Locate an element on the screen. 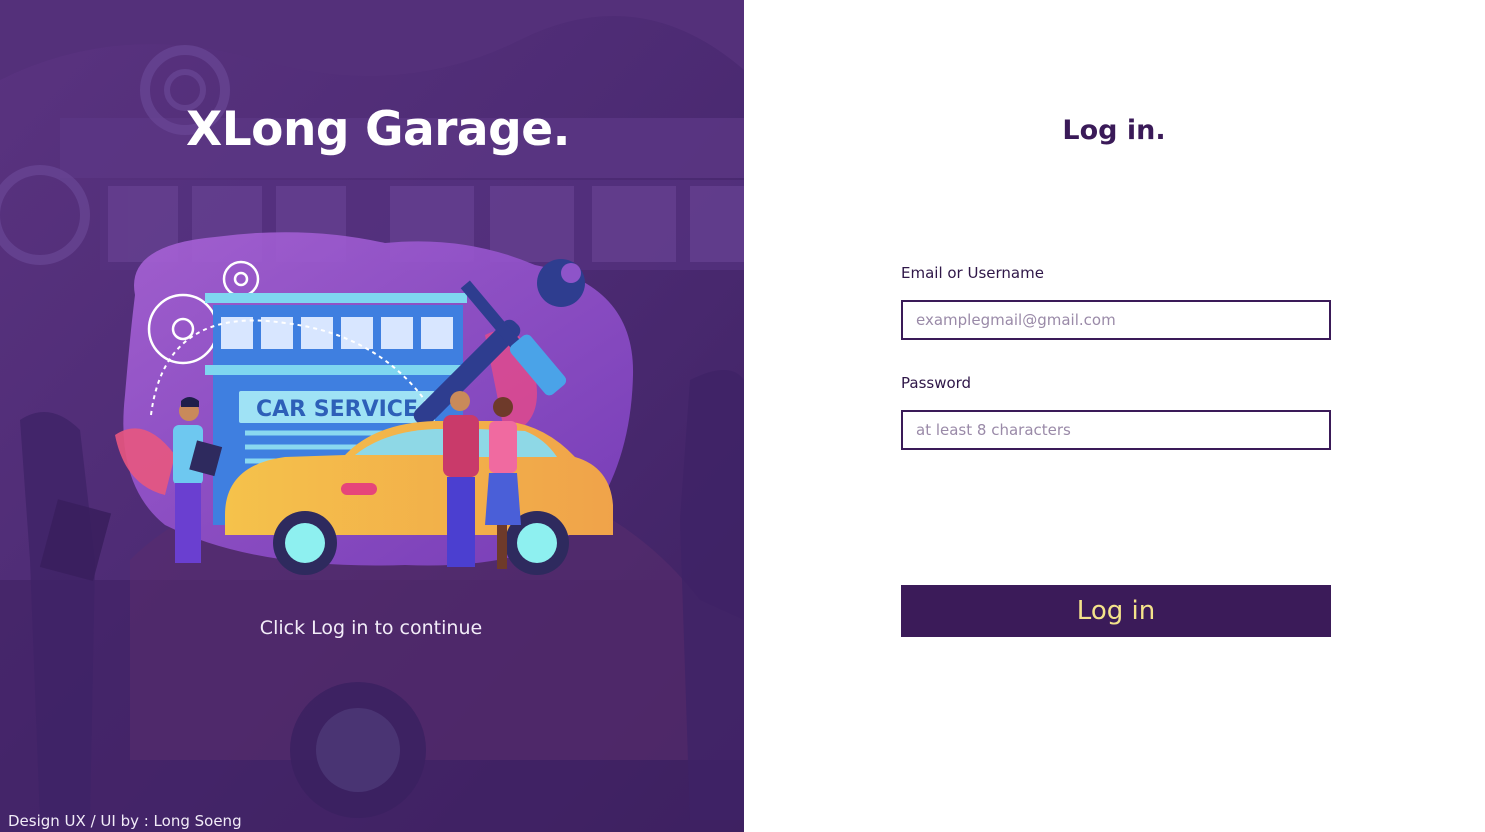 The height and width of the screenshot is (832, 1485). login-button: Log in is located at coordinates (1116, 611).